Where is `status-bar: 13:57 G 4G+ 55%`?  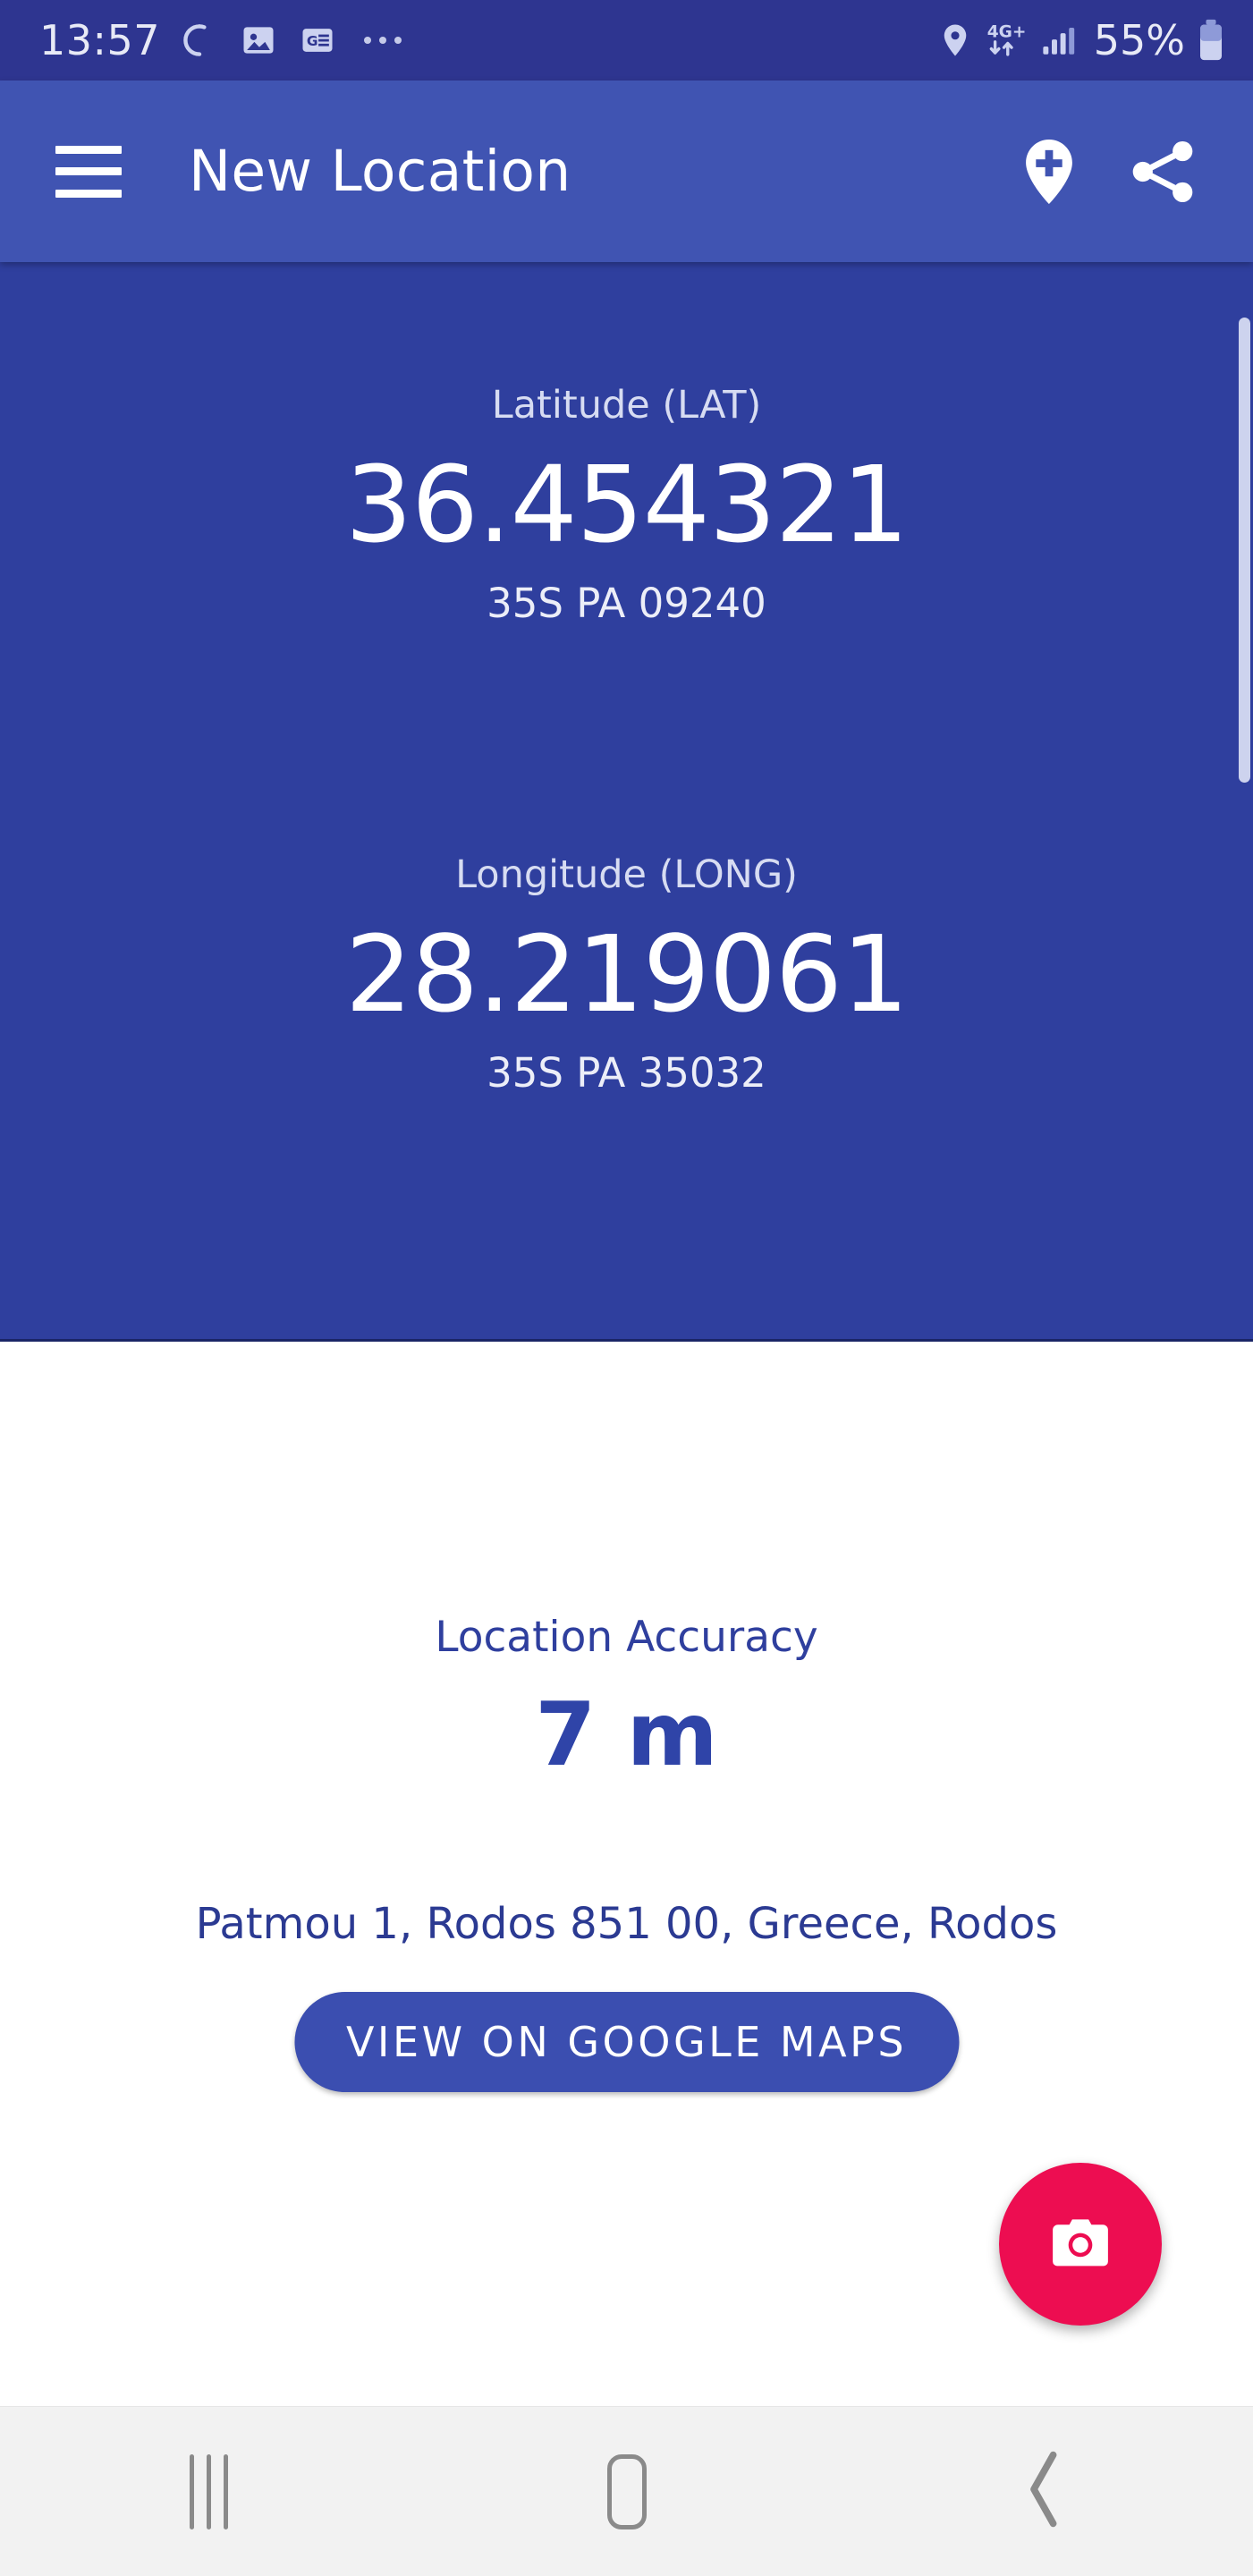
status-bar: 13:57 G 4G+ 55% is located at coordinates (626, 40).